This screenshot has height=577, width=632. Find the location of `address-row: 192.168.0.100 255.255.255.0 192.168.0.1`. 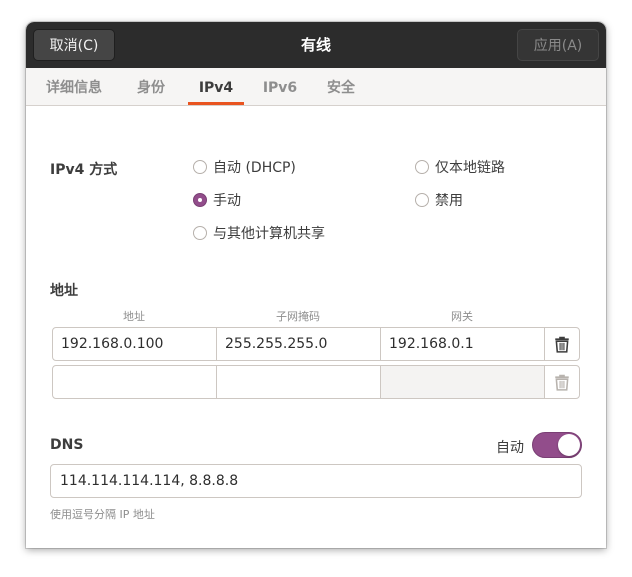

address-row: 192.168.0.100 255.255.255.0 192.168.0.1 is located at coordinates (316, 344).